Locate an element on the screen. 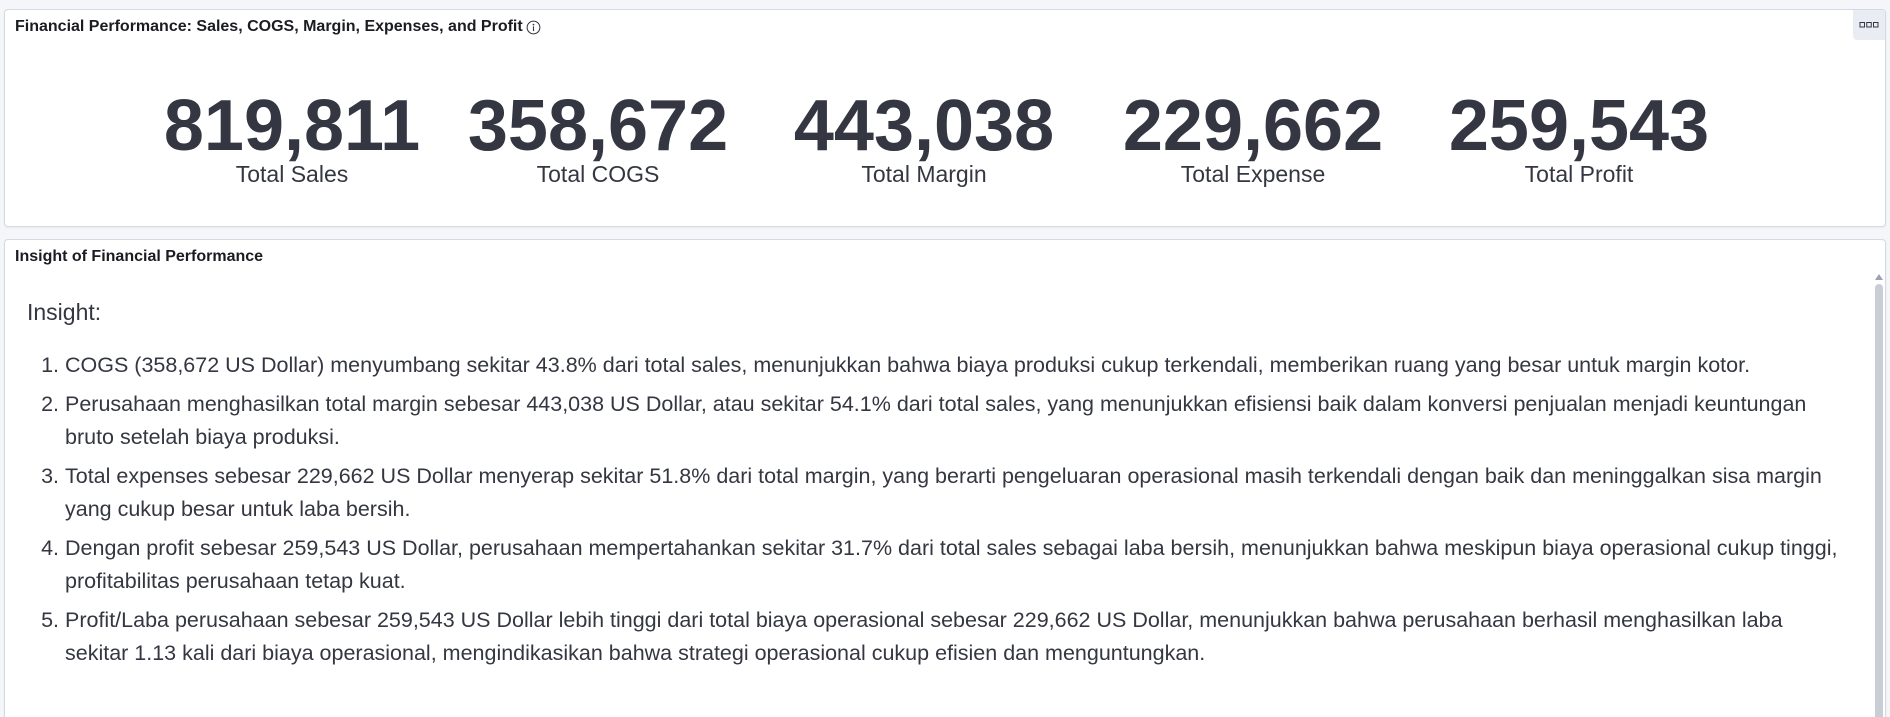 The height and width of the screenshot is (717, 1890). metric-total-margin: 443,038 Total Margin is located at coordinates (924, 138).